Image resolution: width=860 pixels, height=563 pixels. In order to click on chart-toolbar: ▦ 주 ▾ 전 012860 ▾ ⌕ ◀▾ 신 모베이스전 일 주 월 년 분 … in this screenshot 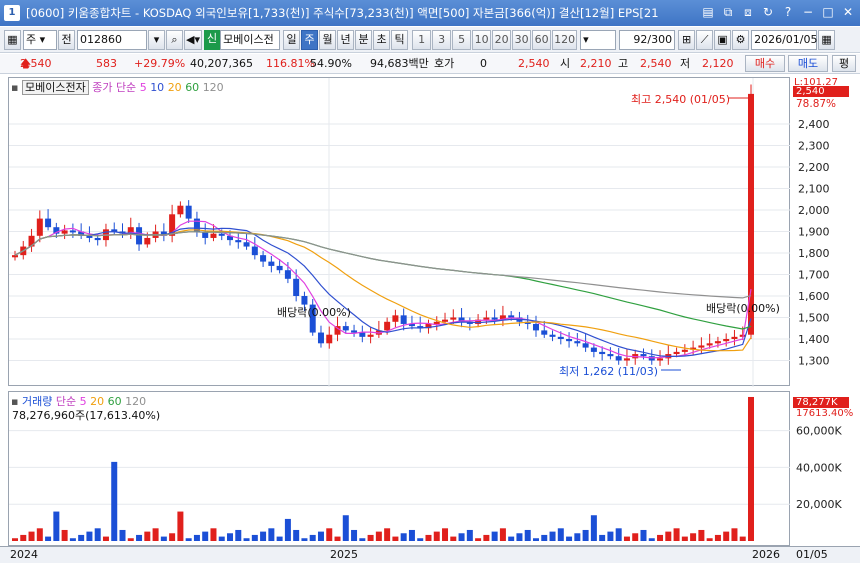, I will do `click(430, 40)`.